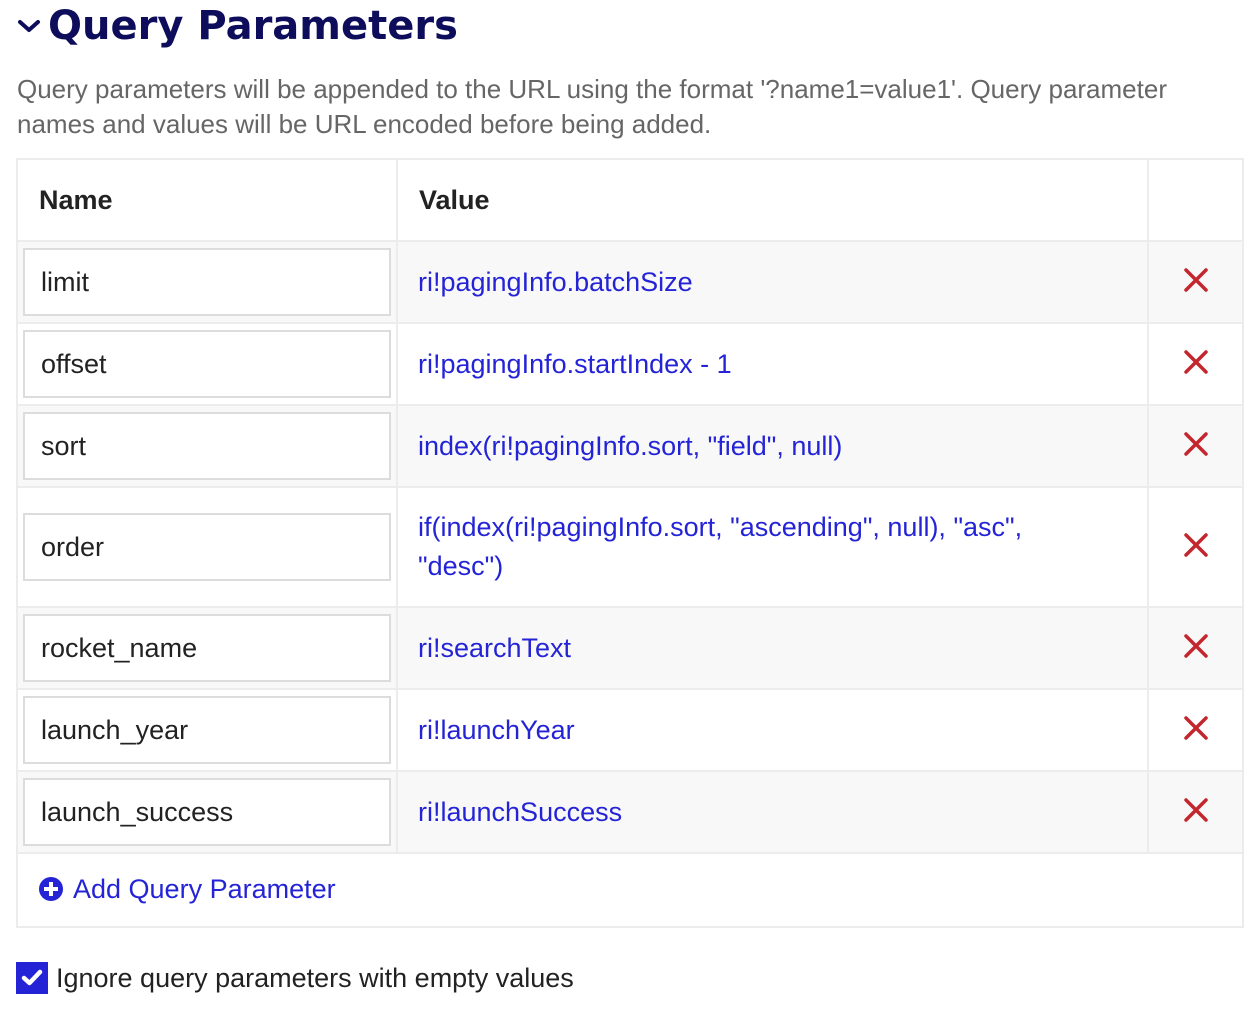  I want to click on table-row: ri!pagingInfo.startIndex - 1, so click(630, 364).